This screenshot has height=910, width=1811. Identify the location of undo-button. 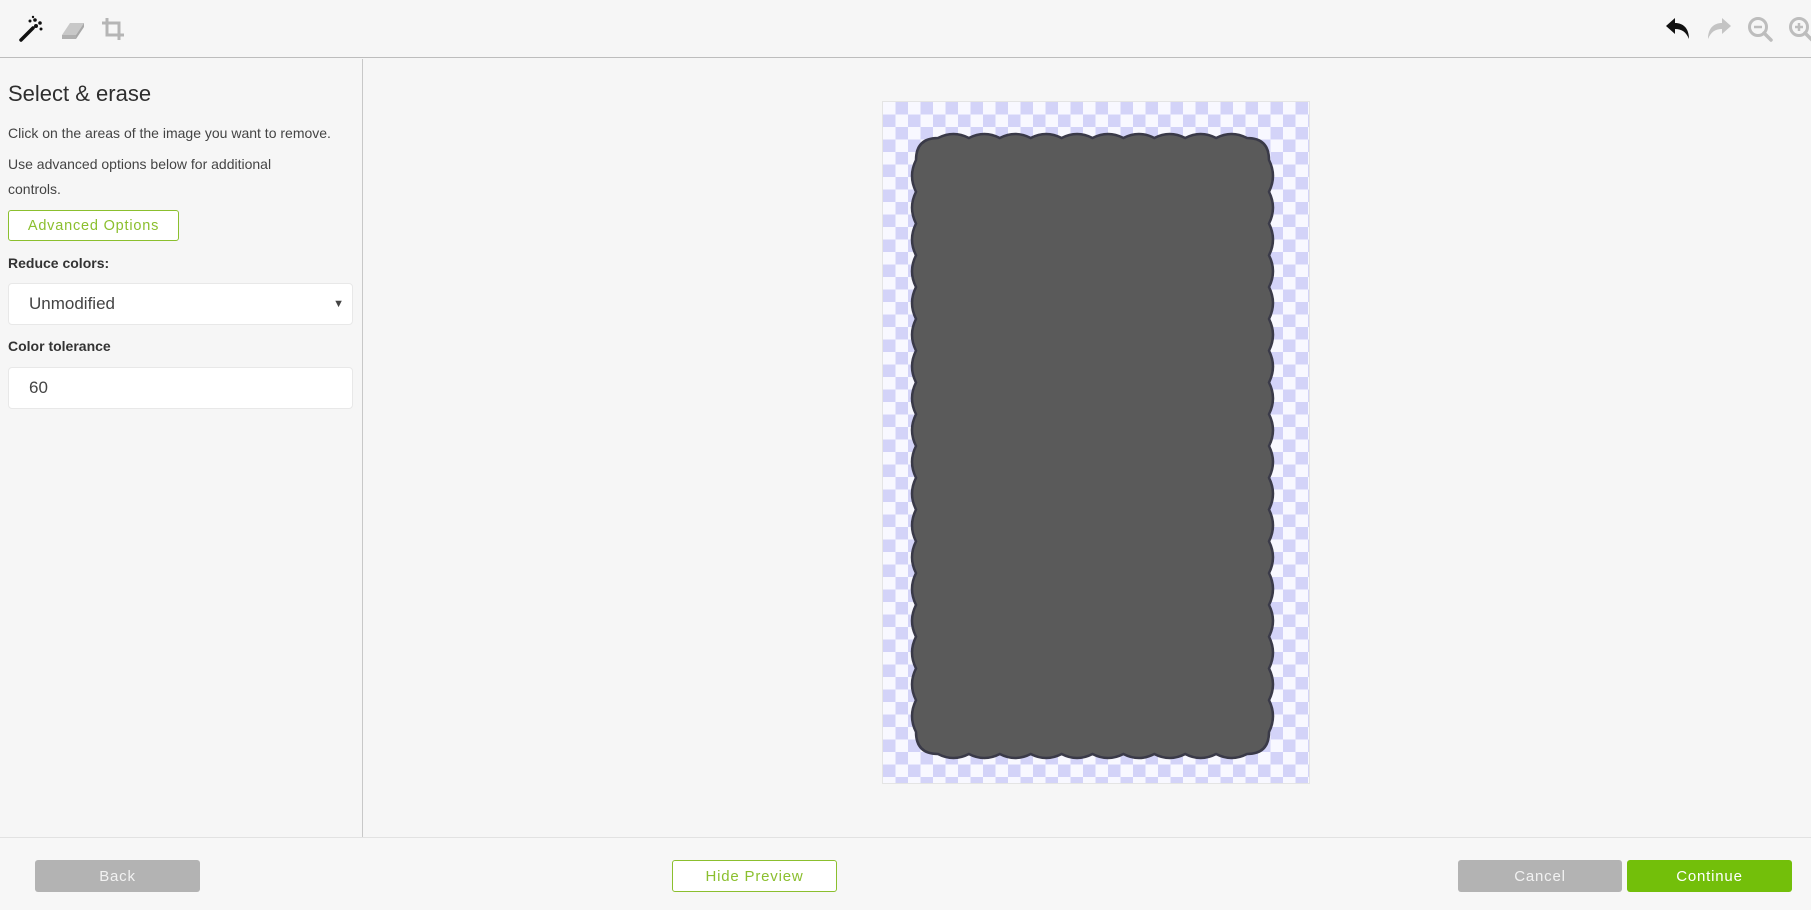
(1678, 29).